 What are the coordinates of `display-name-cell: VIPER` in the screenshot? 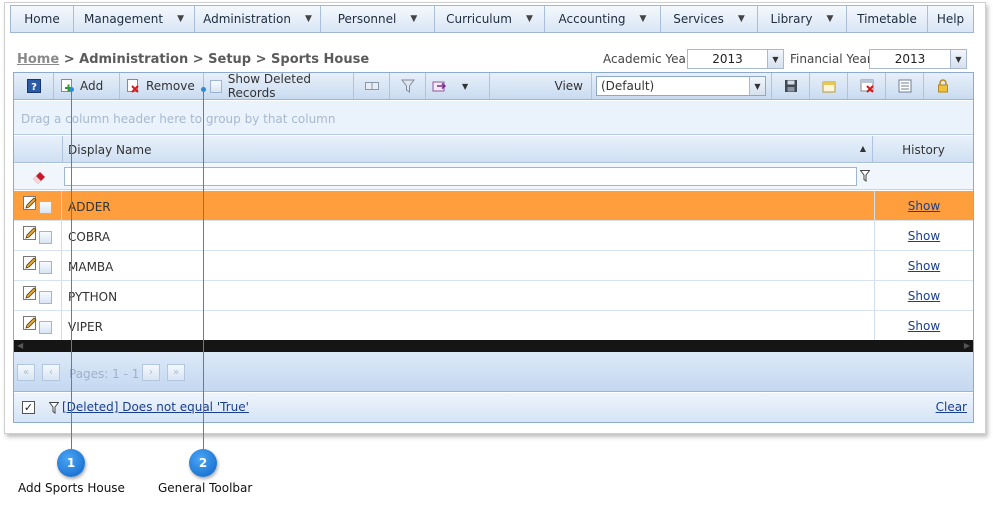 It's located at (85, 327).